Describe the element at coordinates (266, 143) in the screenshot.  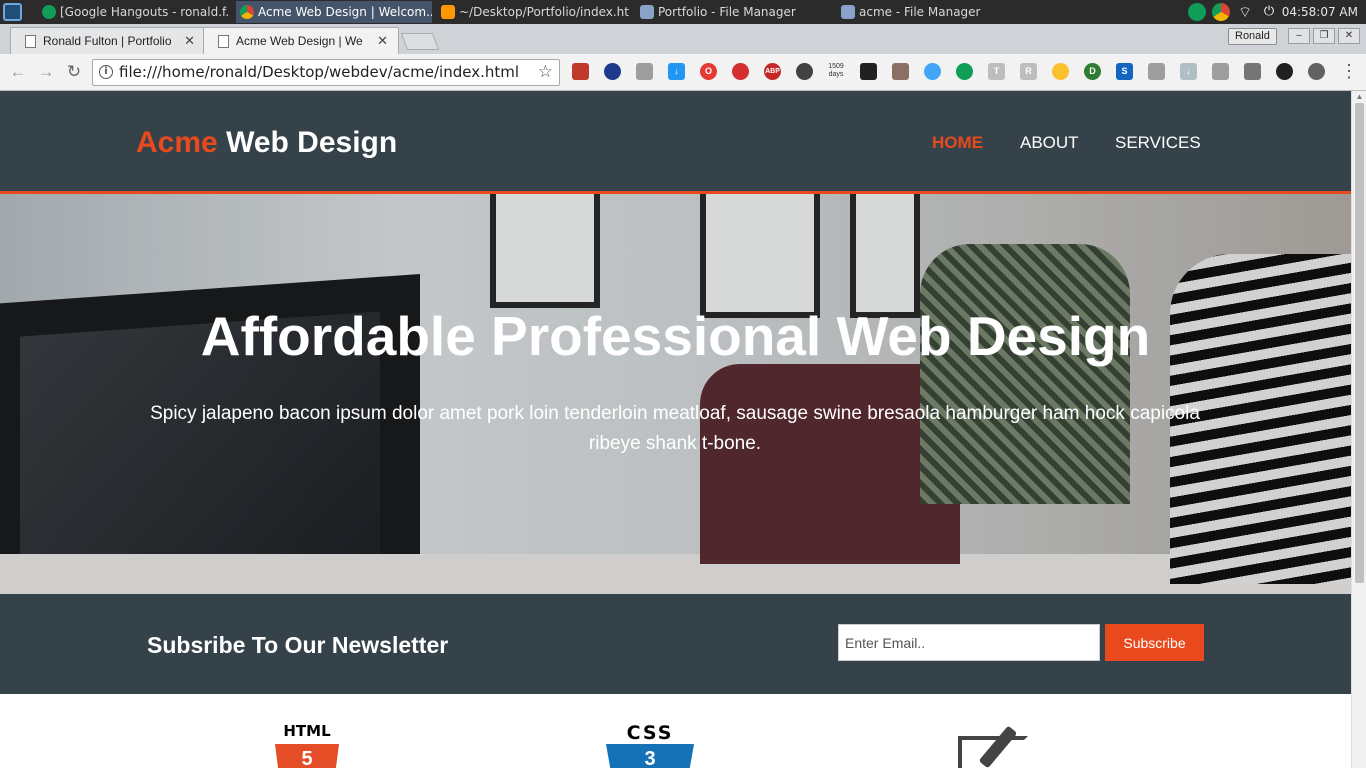
I see `site-logo: Acme Web Design` at that location.